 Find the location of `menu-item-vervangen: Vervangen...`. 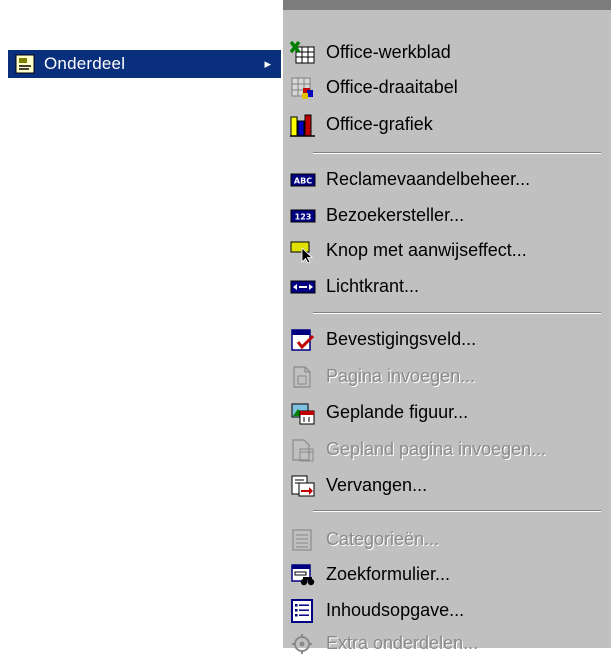

menu-item-vervangen: Vervangen... is located at coordinates (443, 486).